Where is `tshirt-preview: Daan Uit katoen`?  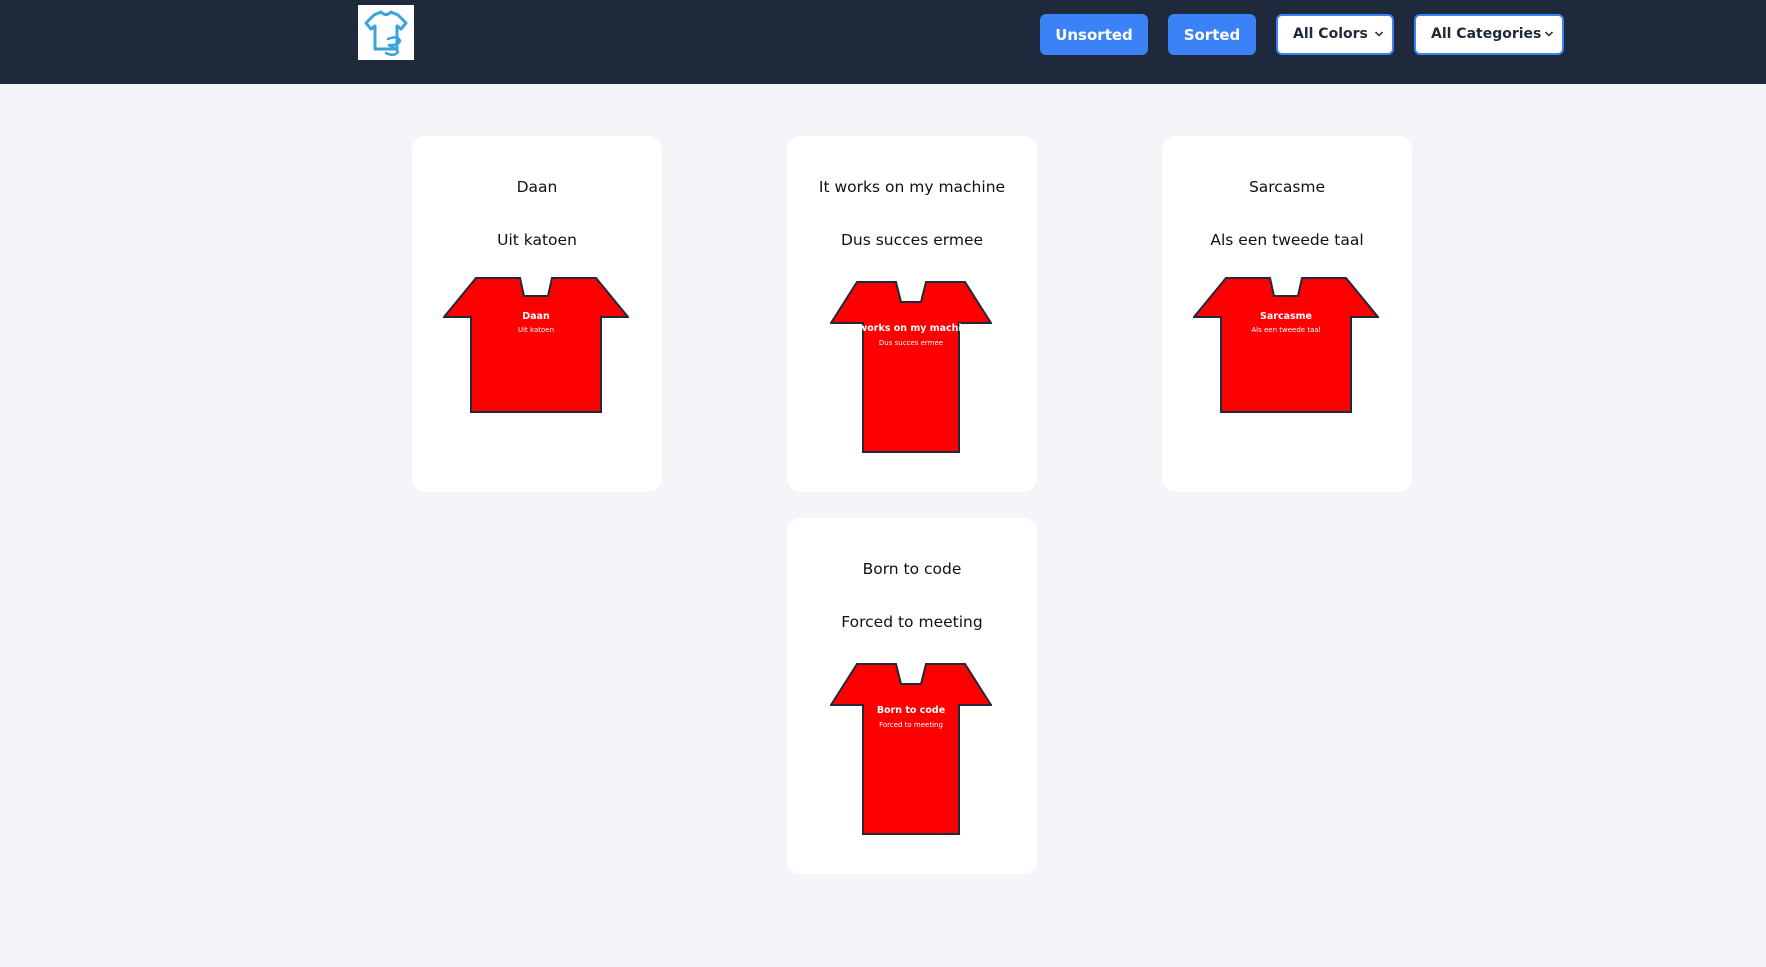
tshirt-preview: Daan Uit katoen is located at coordinates (536, 345).